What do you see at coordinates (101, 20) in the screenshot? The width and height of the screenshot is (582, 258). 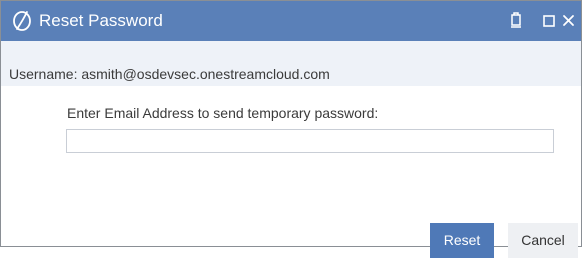 I see `dialog-title: Reset Password` at bounding box center [101, 20].